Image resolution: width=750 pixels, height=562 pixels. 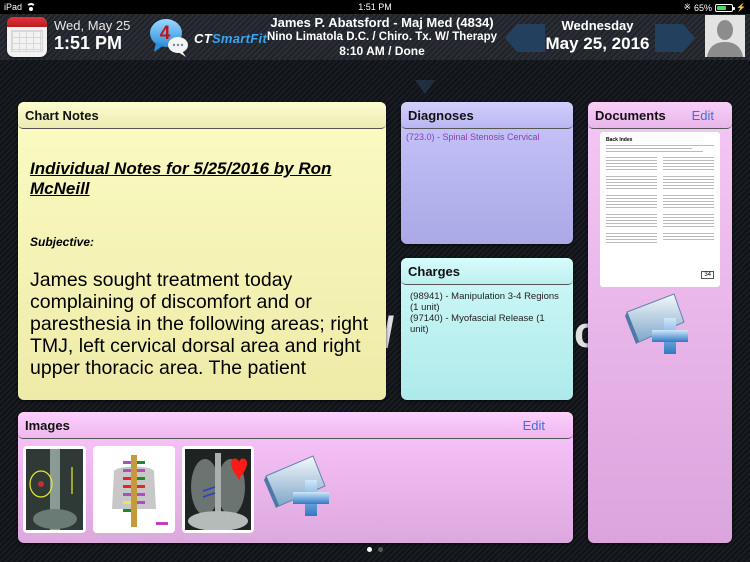 I want to click on add-document-button, so click(x=661, y=327).